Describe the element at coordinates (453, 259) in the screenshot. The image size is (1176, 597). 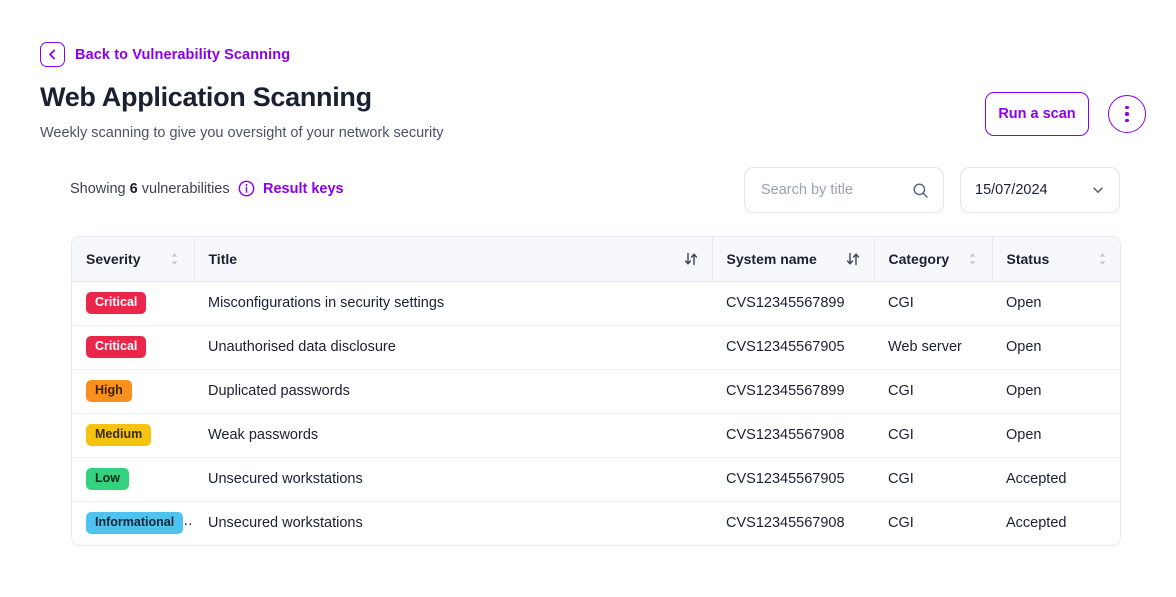
I see `column-header-title: Title` at that location.